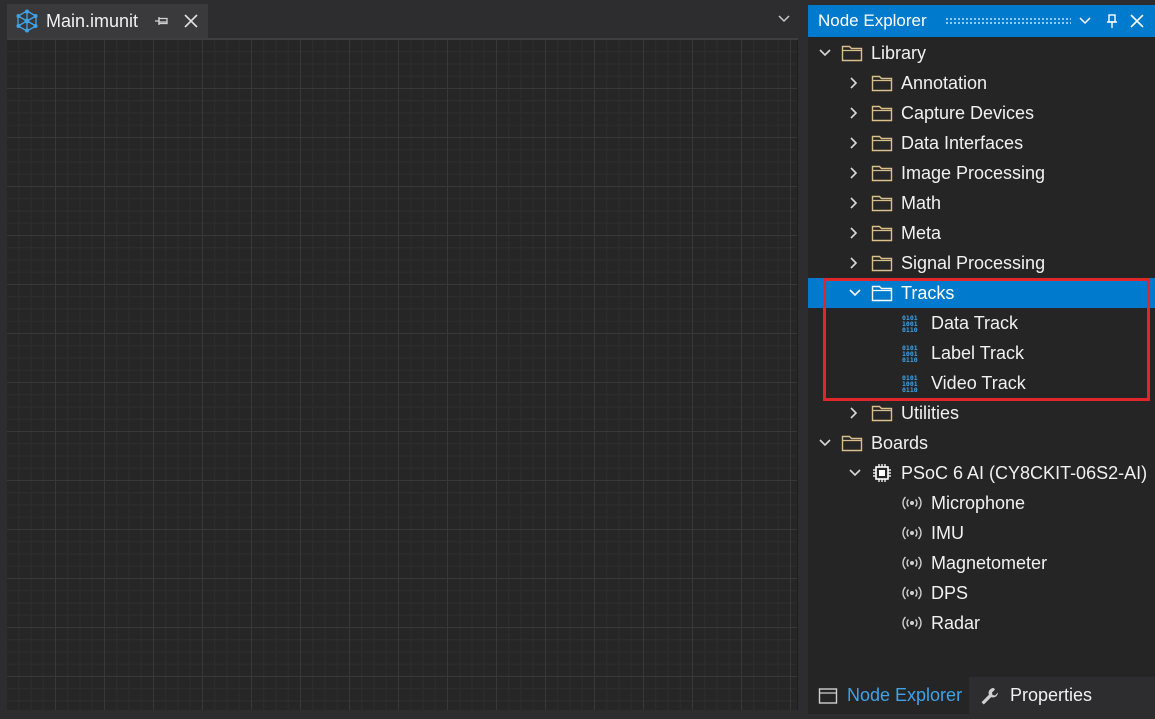 The width and height of the screenshot is (1155, 719). What do you see at coordinates (950, 592) in the screenshot?
I see `tree-item-label: DPS` at bounding box center [950, 592].